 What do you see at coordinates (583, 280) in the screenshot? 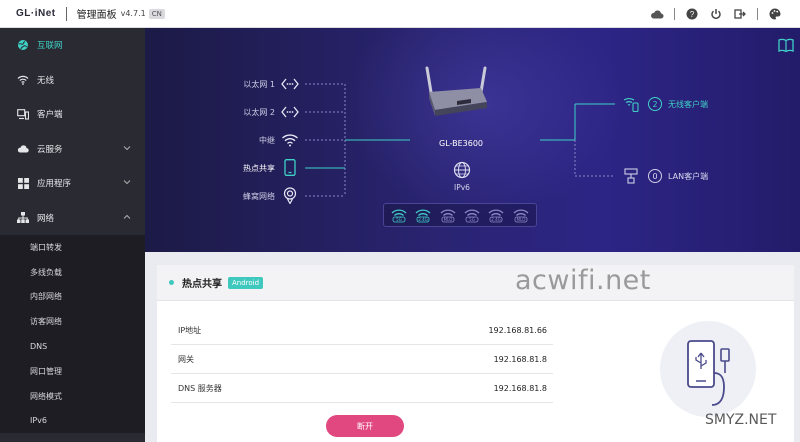
I see `watermark-acwifi: acwifi.net` at bounding box center [583, 280].